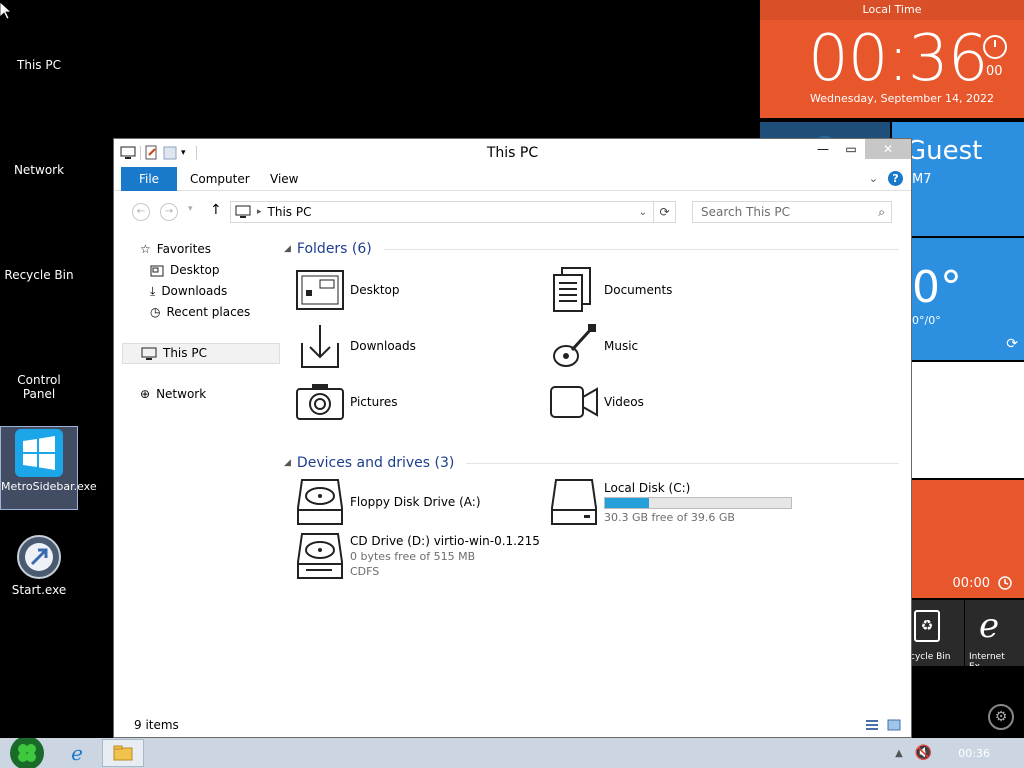  Describe the element at coordinates (39, 590) in the screenshot. I see `desktop-icon-label: Start.exe` at that location.